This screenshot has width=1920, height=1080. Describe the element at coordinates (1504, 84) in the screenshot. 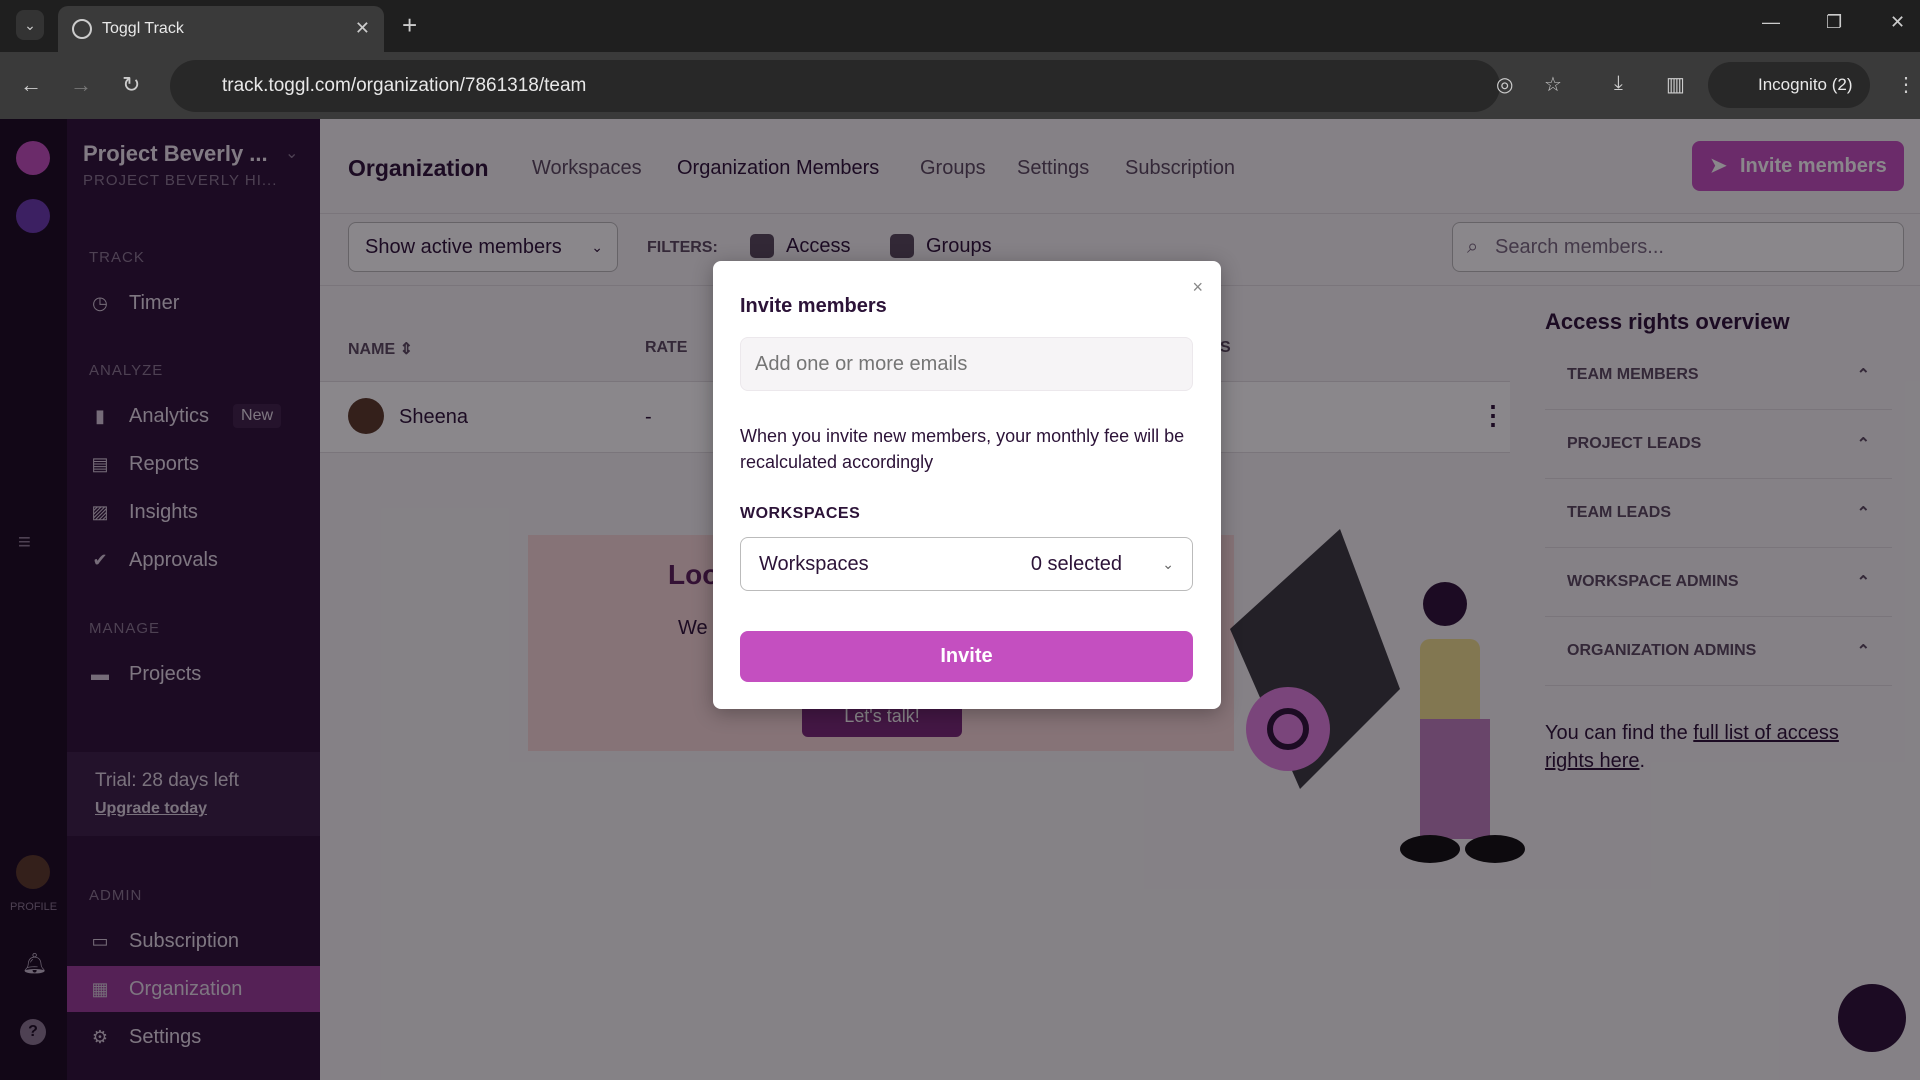

I see `eye-off-icon: ◎` at that location.